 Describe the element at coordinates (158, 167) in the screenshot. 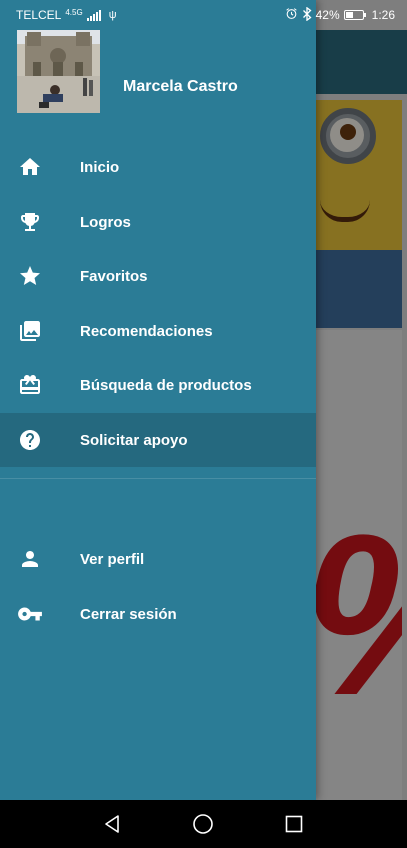

I see `menu-item-inicio: Inicio` at that location.